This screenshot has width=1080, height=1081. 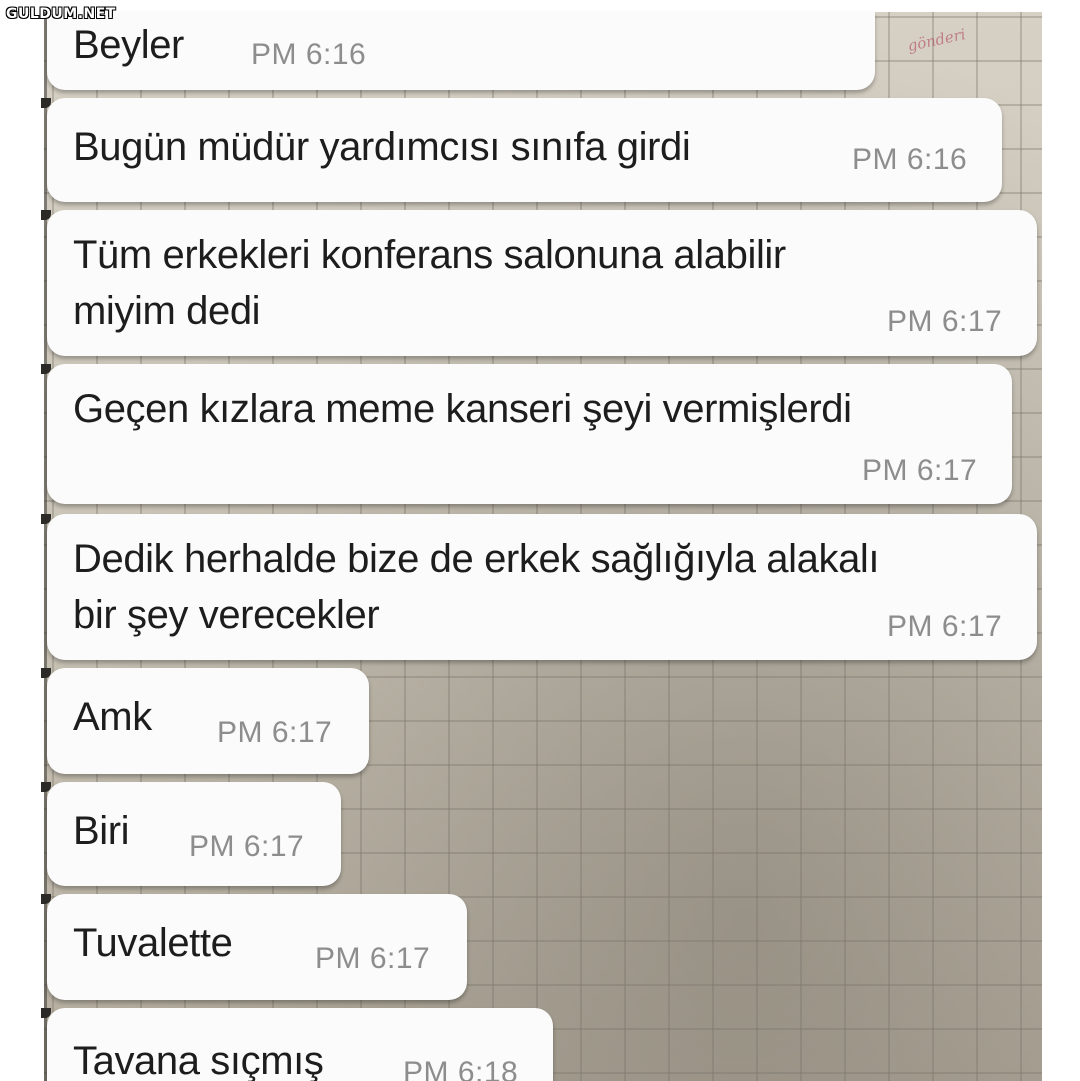 What do you see at coordinates (205, 721) in the screenshot?
I see `message-bubble: Amk PM 6:17` at bounding box center [205, 721].